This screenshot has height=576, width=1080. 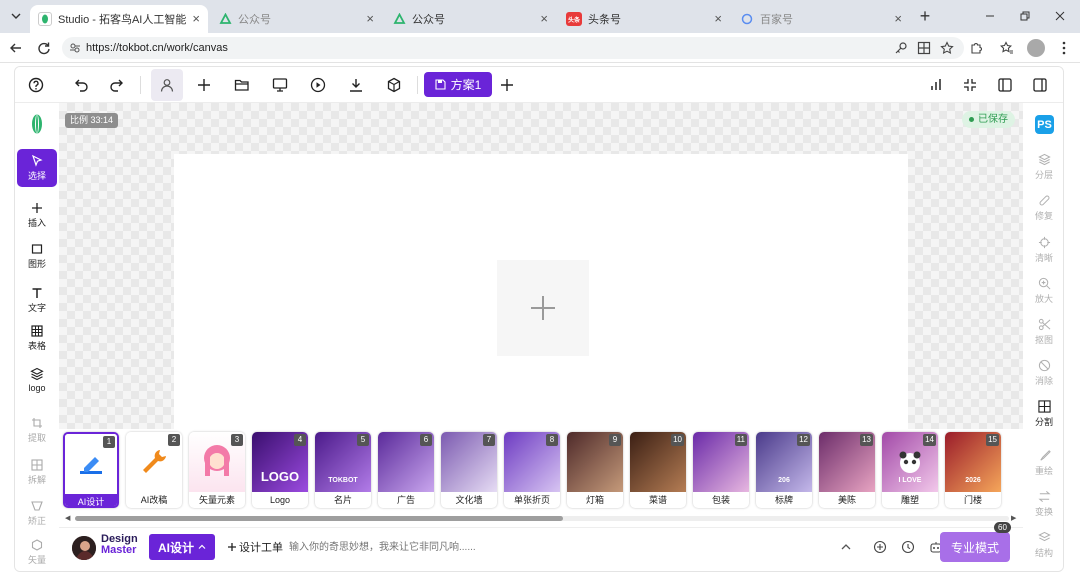 What do you see at coordinates (318, 85) in the screenshot?
I see `play-button` at bounding box center [318, 85].